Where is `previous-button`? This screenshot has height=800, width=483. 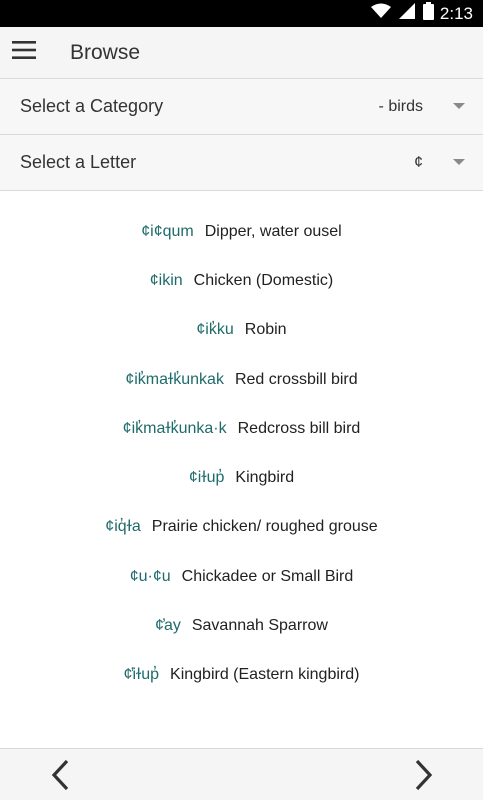 previous-button is located at coordinates (60, 777).